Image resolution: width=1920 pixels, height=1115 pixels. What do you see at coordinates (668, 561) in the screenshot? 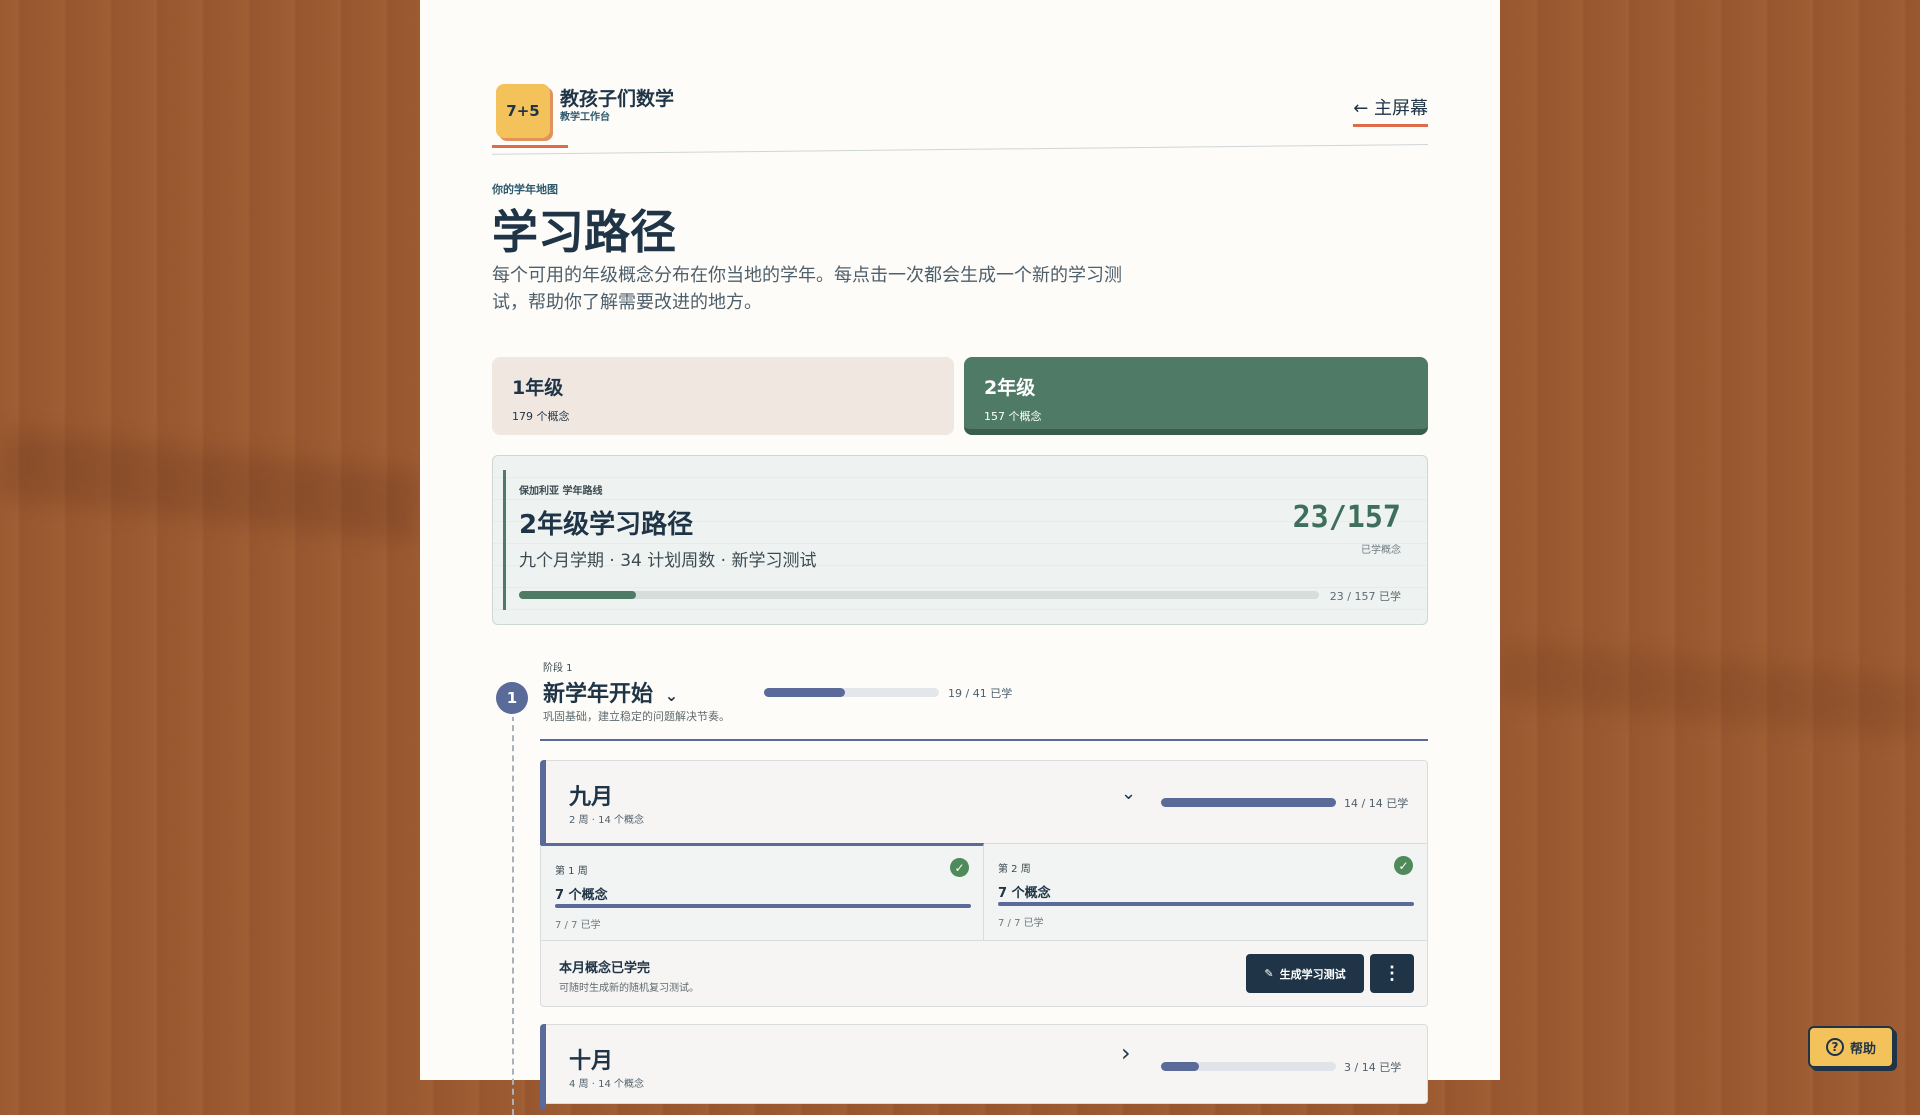
I see `path-meta: 九个月学期 · 34 计划周数 · 新学习测试` at bounding box center [668, 561].